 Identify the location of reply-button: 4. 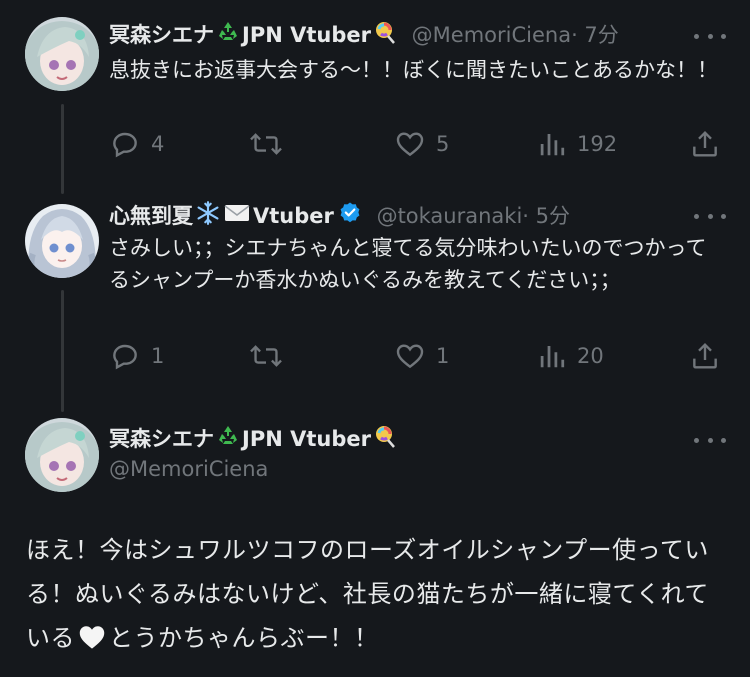
(136, 144).